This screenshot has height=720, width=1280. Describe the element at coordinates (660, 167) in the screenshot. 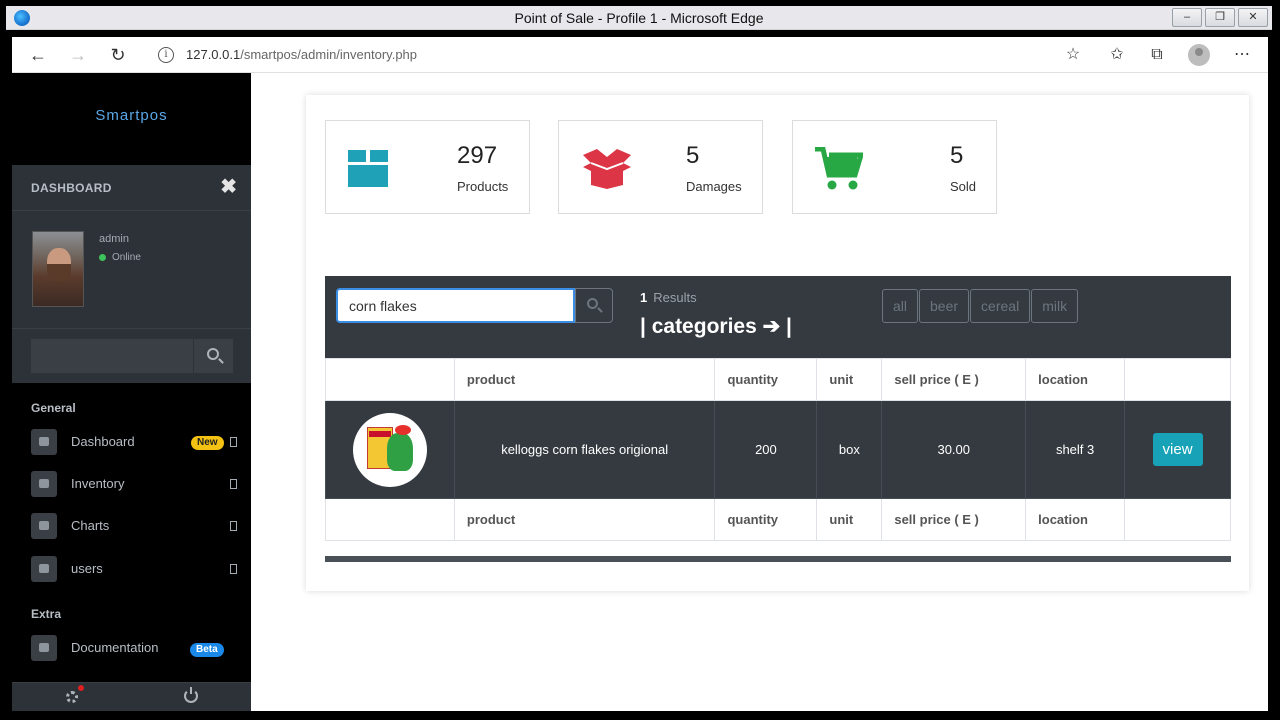

I see `stat-damages: 5 Damages` at that location.